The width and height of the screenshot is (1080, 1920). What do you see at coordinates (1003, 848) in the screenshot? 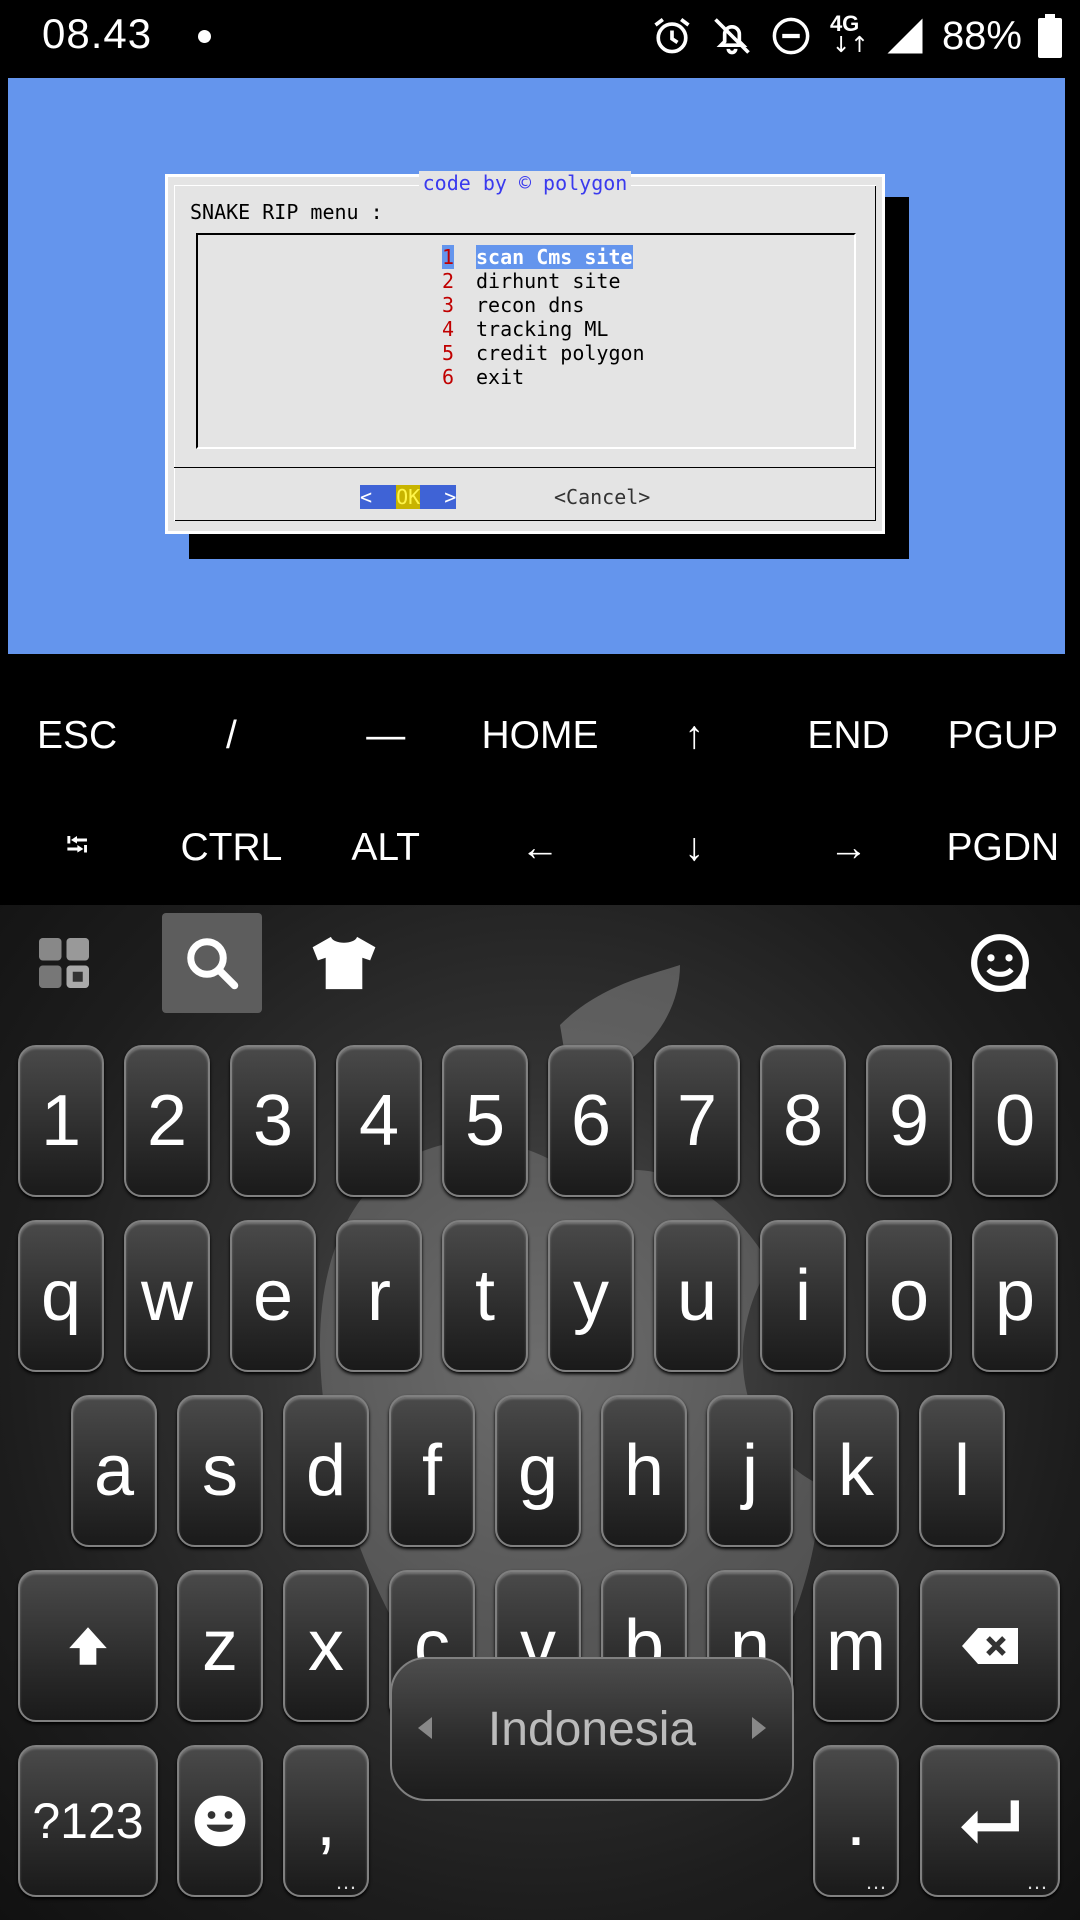
I see `pgdn-key: PGDN` at bounding box center [1003, 848].